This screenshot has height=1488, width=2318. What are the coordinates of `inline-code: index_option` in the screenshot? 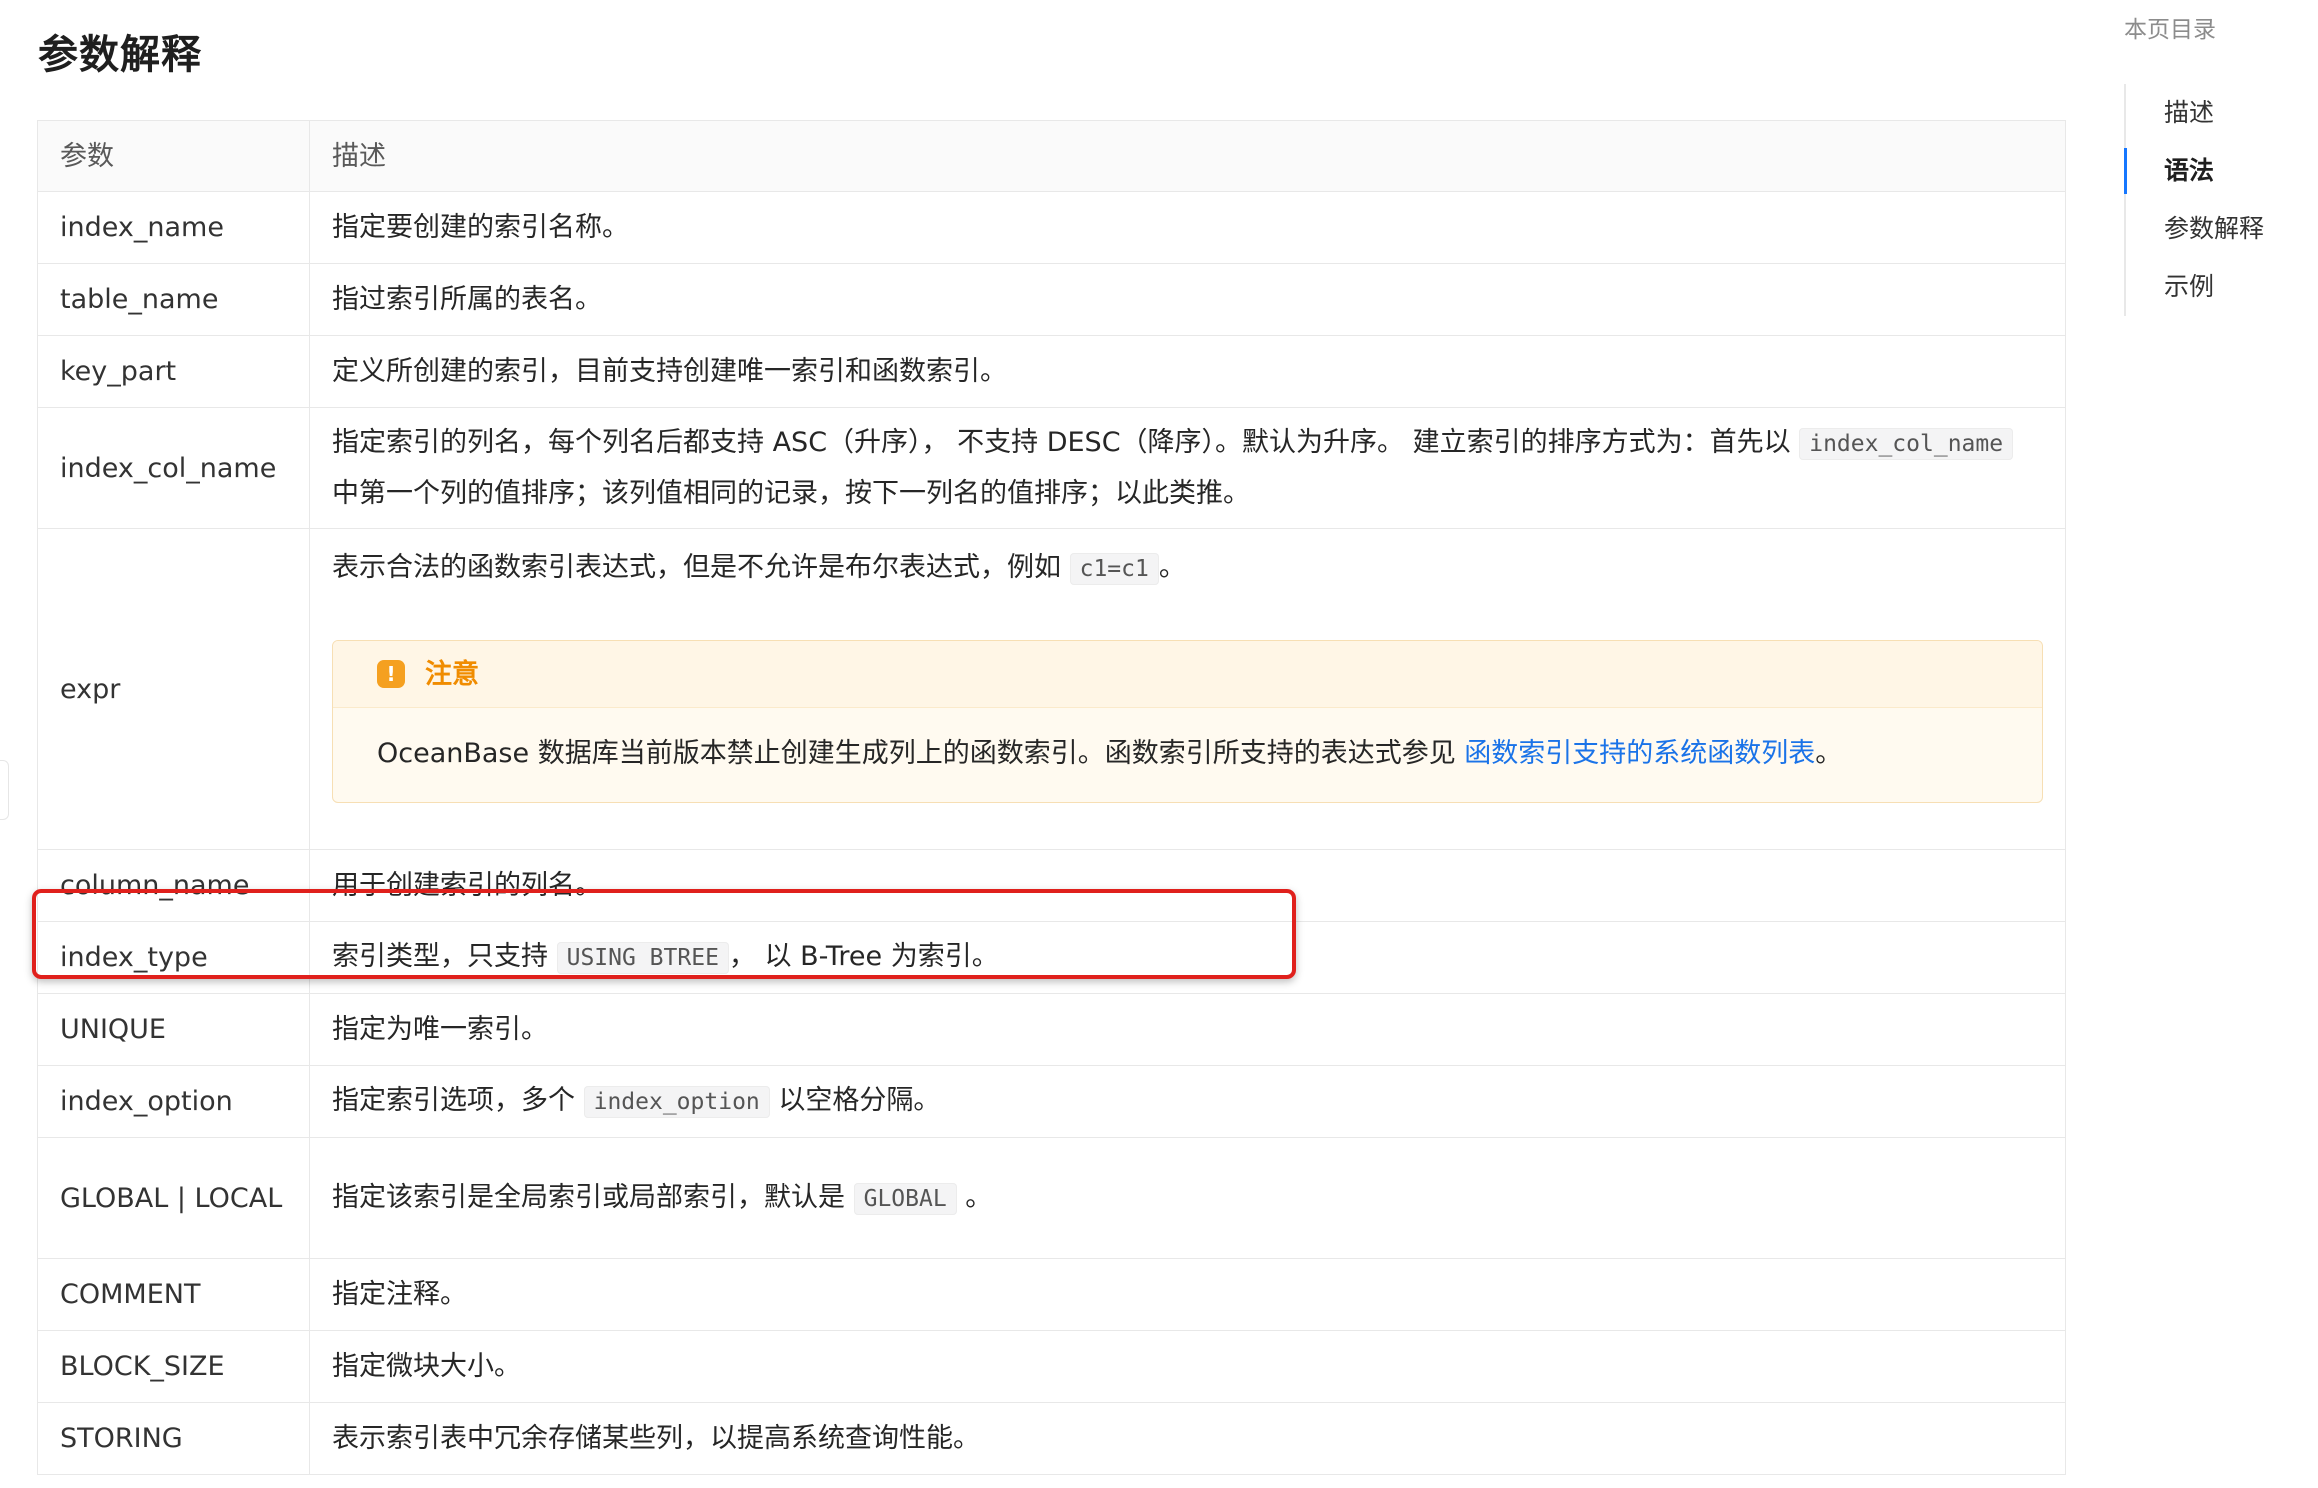 It's located at (676, 1102).